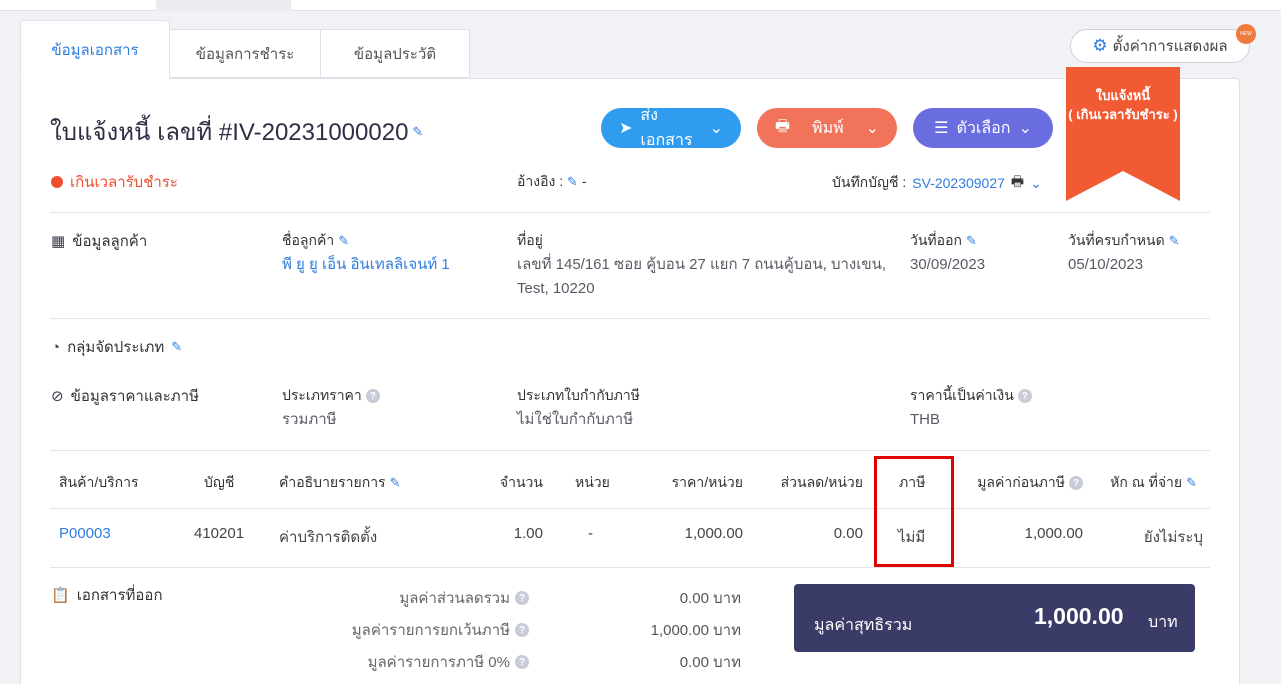 This screenshot has width=1281, height=684. I want to click on status-dot-icon, so click(57, 182).